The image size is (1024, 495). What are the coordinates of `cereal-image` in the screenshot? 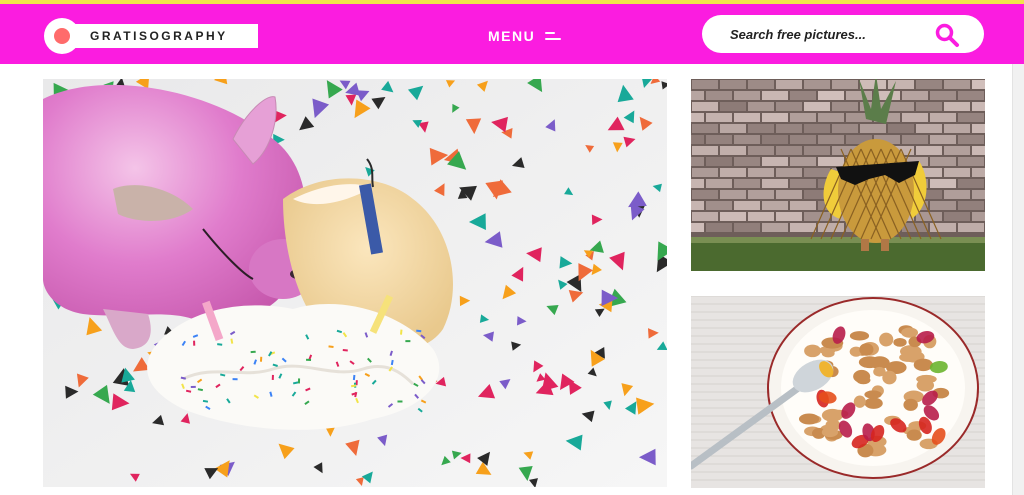 It's located at (838, 392).